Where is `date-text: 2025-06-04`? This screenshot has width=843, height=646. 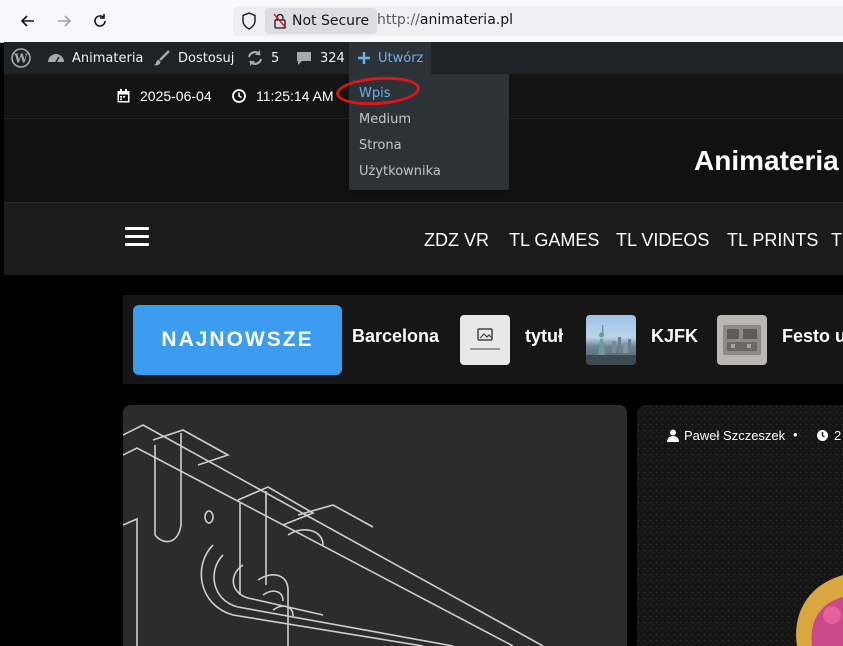
date-text: 2025-06-04 is located at coordinates (176, 96).